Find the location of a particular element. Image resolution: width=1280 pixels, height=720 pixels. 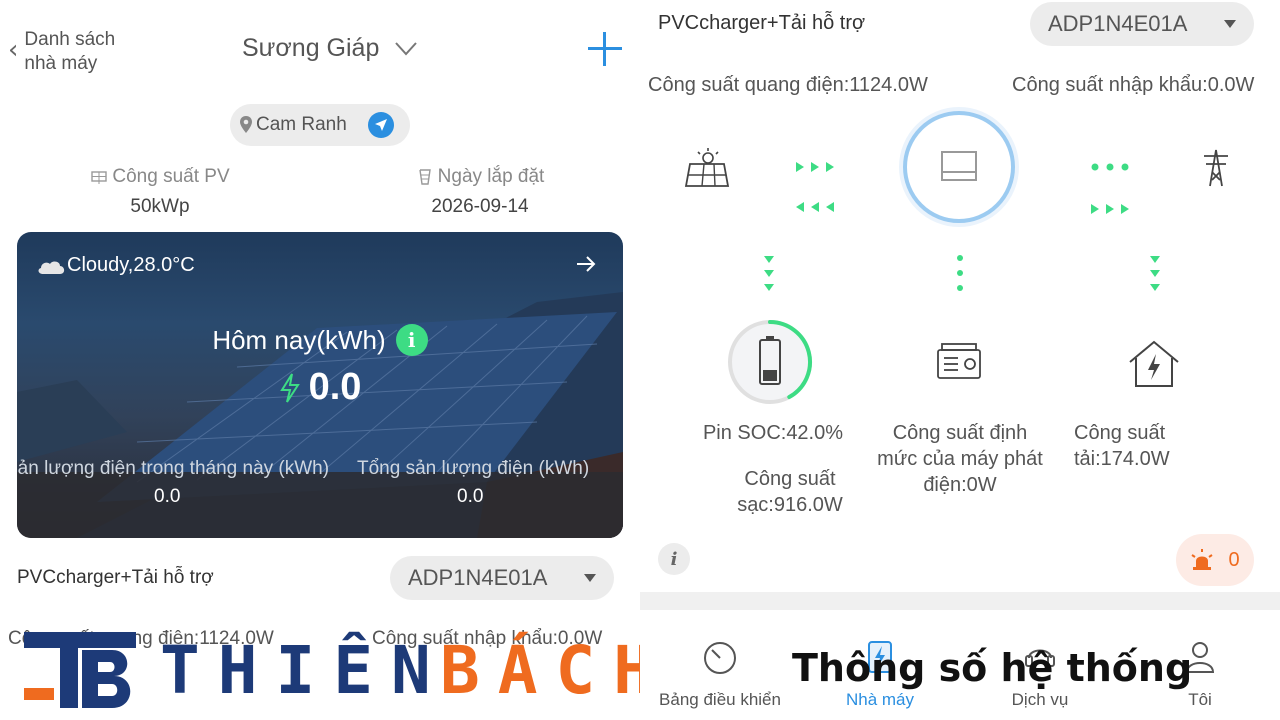

flow-arrows-load is located at coordinates (1155, 273).